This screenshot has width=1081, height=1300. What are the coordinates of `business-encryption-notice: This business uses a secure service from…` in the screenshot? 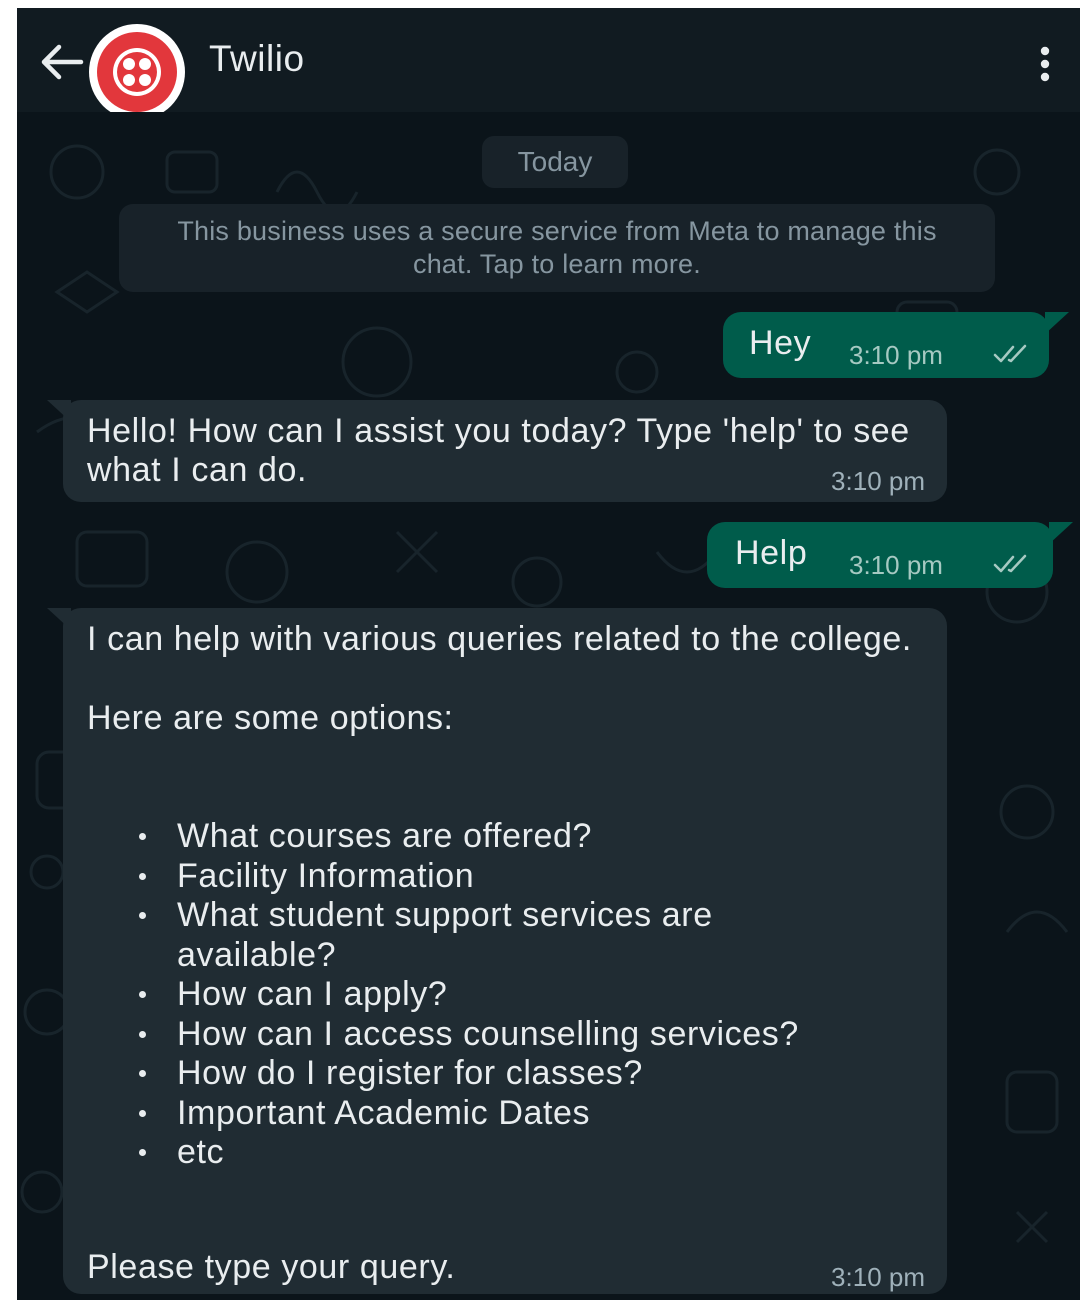 It's located at (557, 248).